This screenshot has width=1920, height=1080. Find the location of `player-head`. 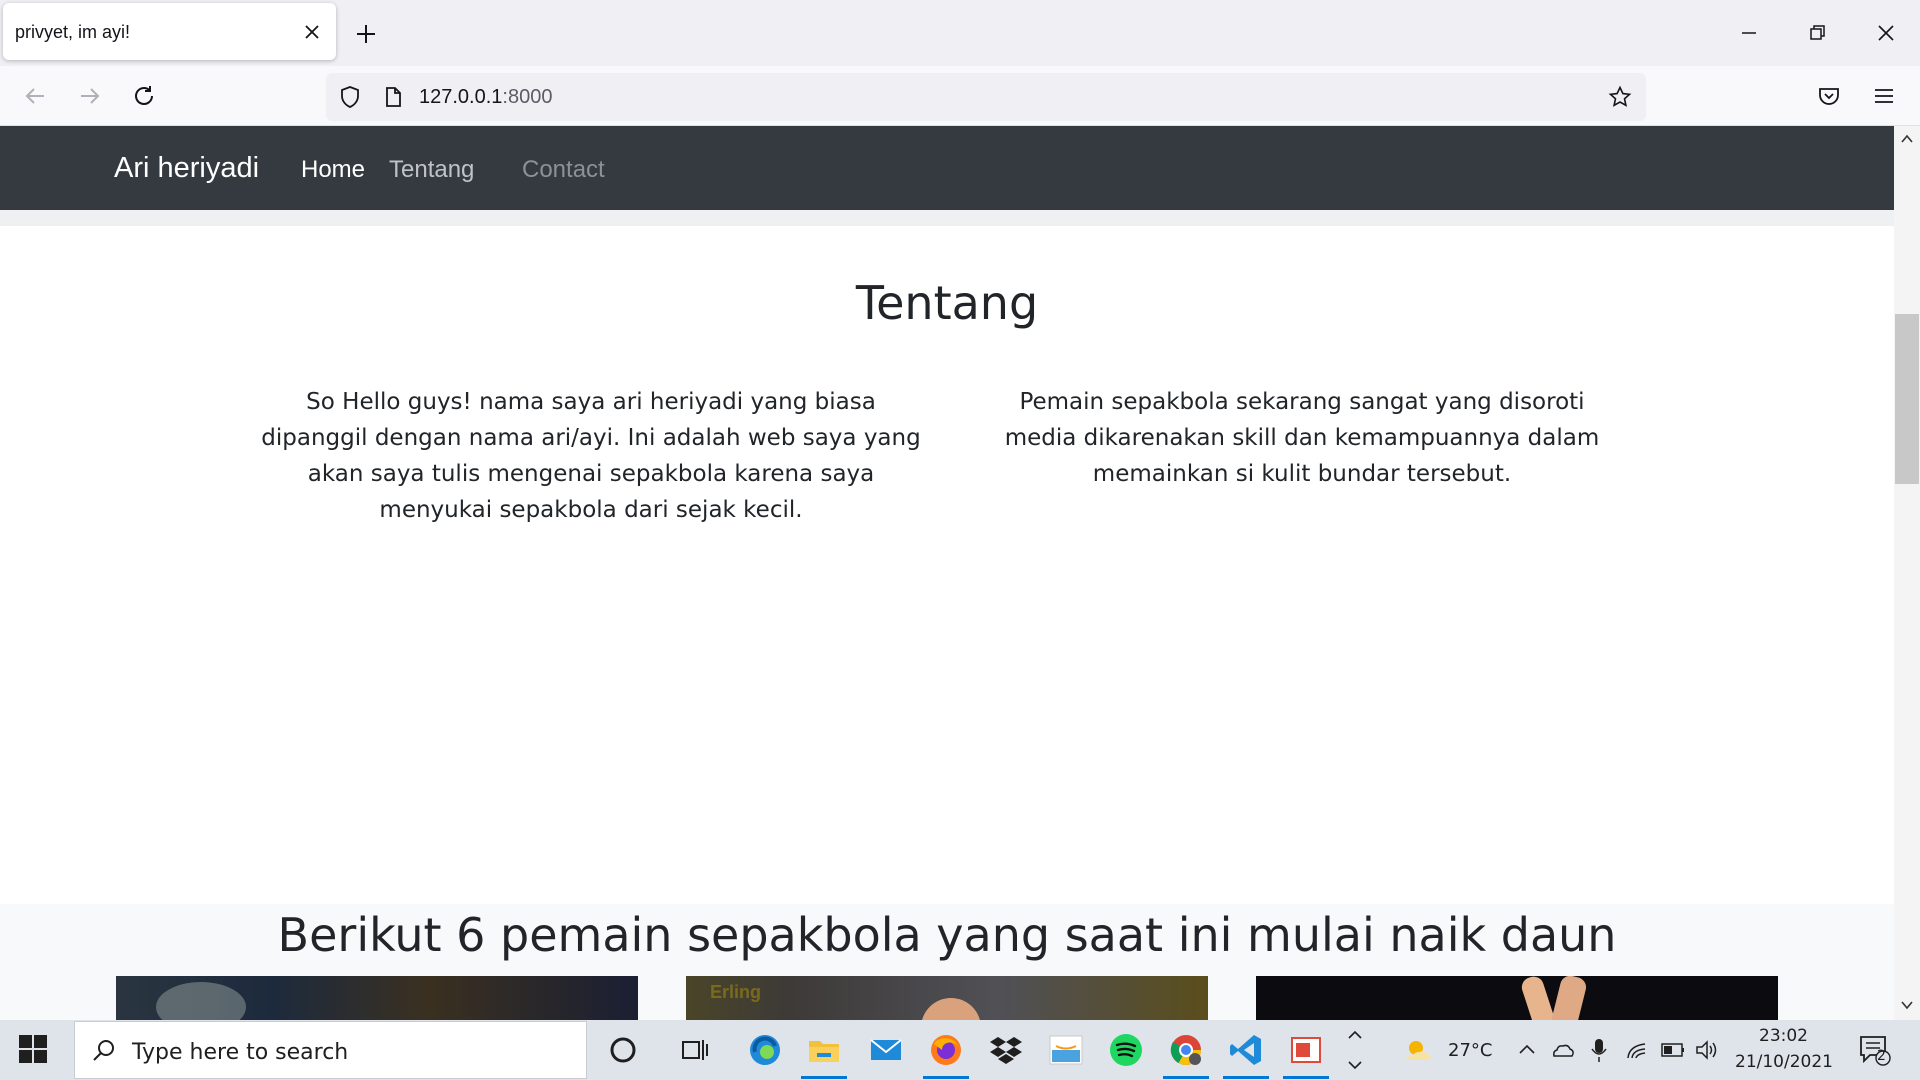

player-head is located at coordinates (951, 1009).